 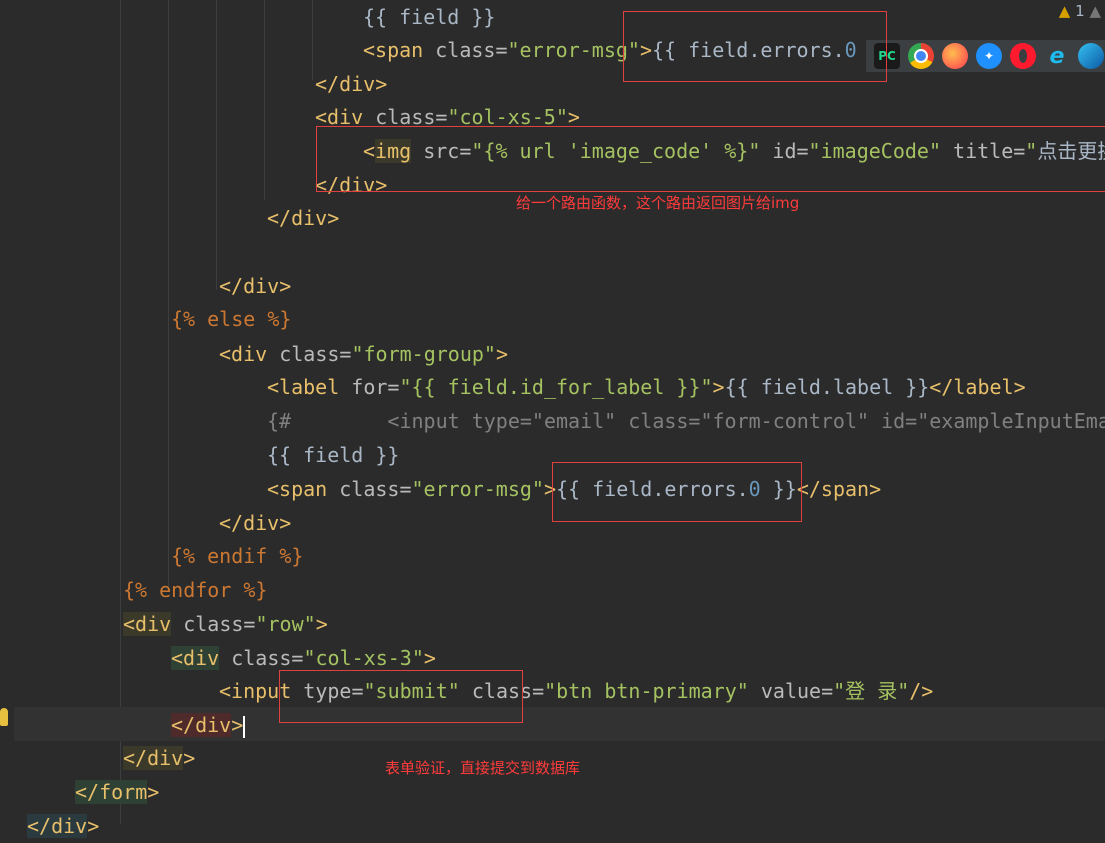 I want to click on annotation-box-errors, so click(x=755, y=46).